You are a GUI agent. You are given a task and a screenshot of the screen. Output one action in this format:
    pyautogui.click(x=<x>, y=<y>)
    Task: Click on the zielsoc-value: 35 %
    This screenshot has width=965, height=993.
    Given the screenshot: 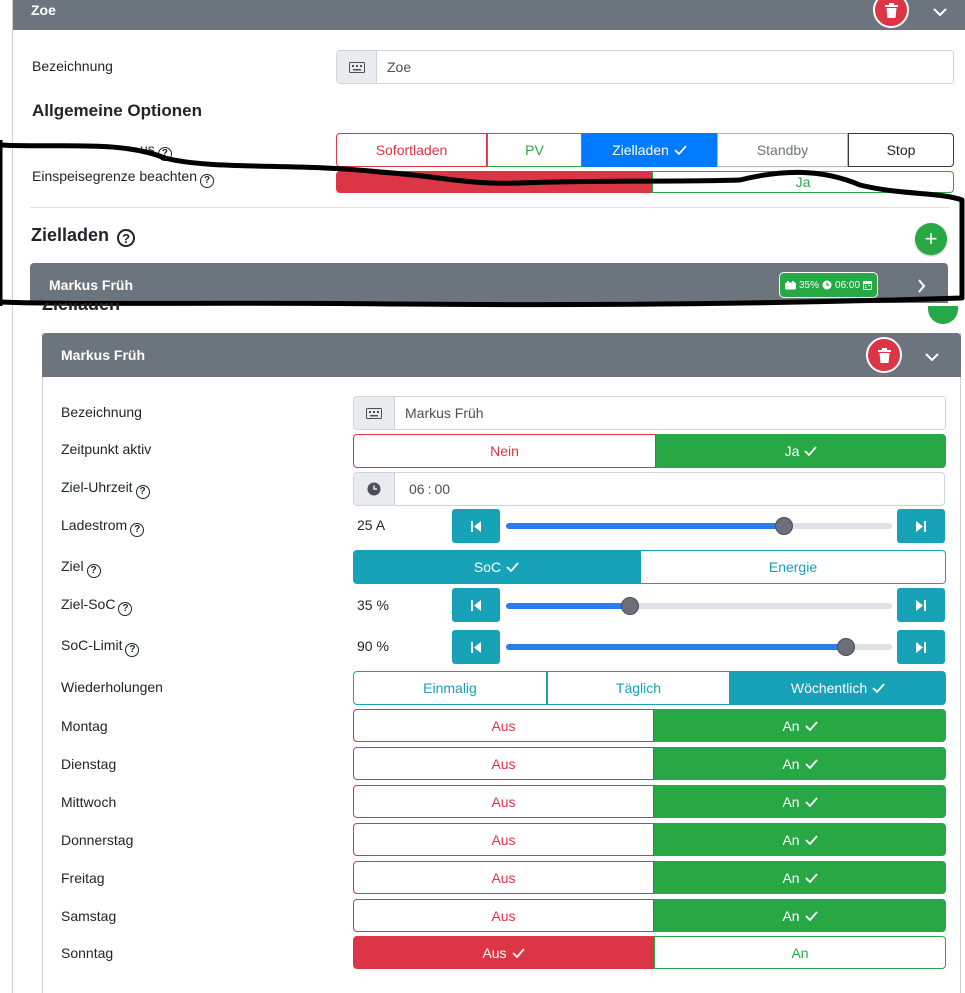 What is the action you would take?
    pyautogui.click(x=373, y=605)
    